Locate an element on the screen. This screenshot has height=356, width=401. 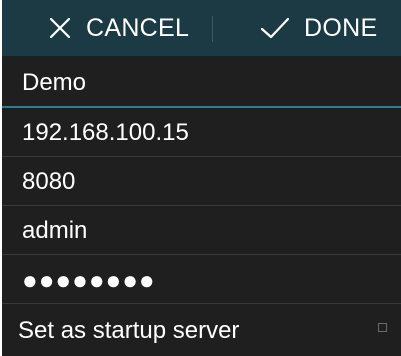
checkmark-icon is located at coordinates (275, 28).